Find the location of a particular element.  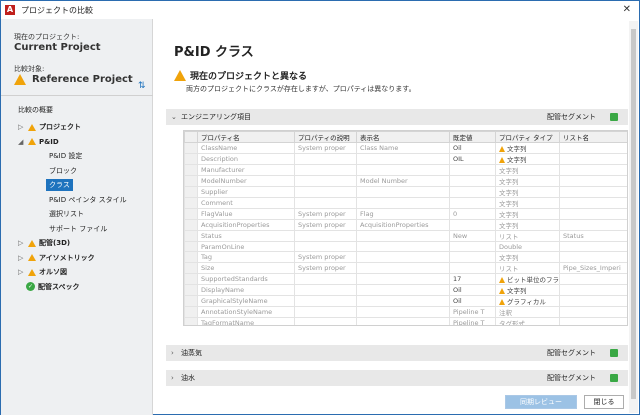

table-row: DisplayName Oil 文字列 is located at coordinates (405, 290).